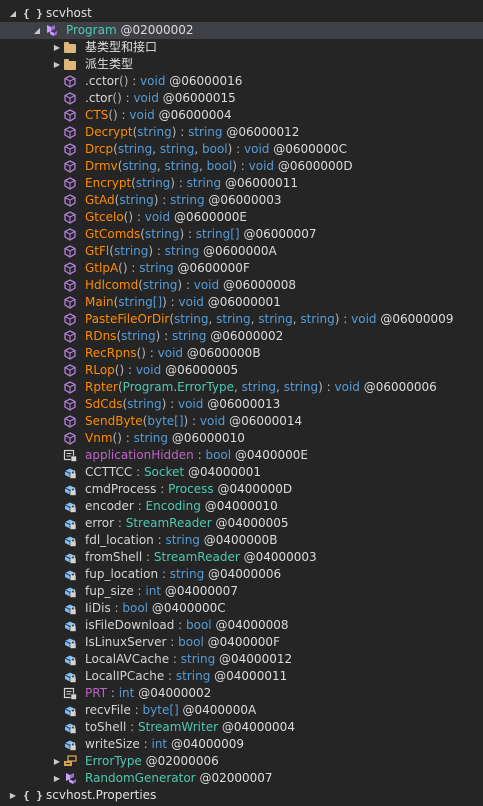  I want to click on tree-node-member-prt: PRT : int @04000002, so click(241, 693).